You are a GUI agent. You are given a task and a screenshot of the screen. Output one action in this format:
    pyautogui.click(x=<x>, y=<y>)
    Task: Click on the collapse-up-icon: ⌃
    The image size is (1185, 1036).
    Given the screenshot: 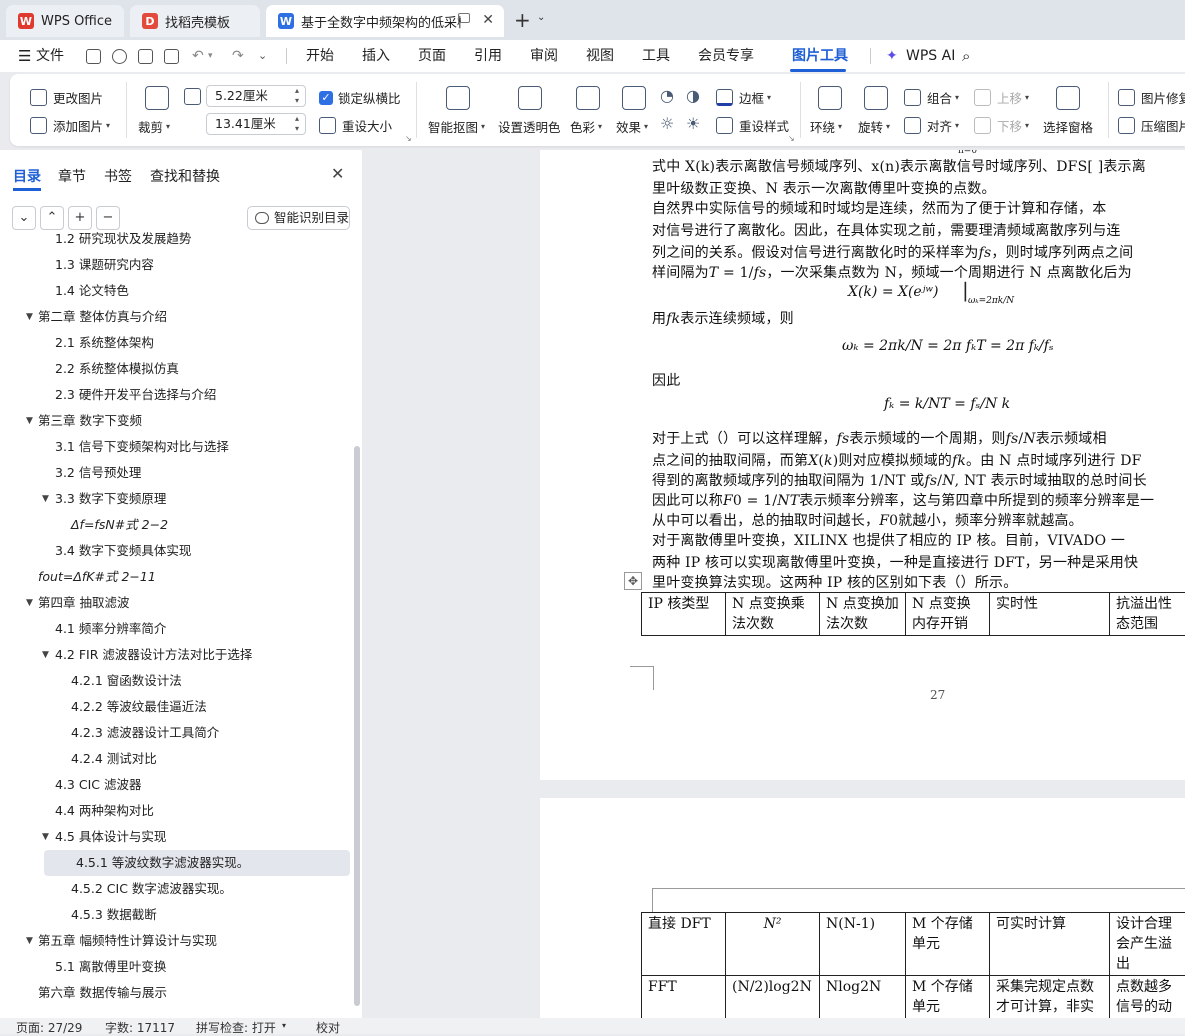 What is the action you would take?
    pyautogui.click(x=52, y=218)
    